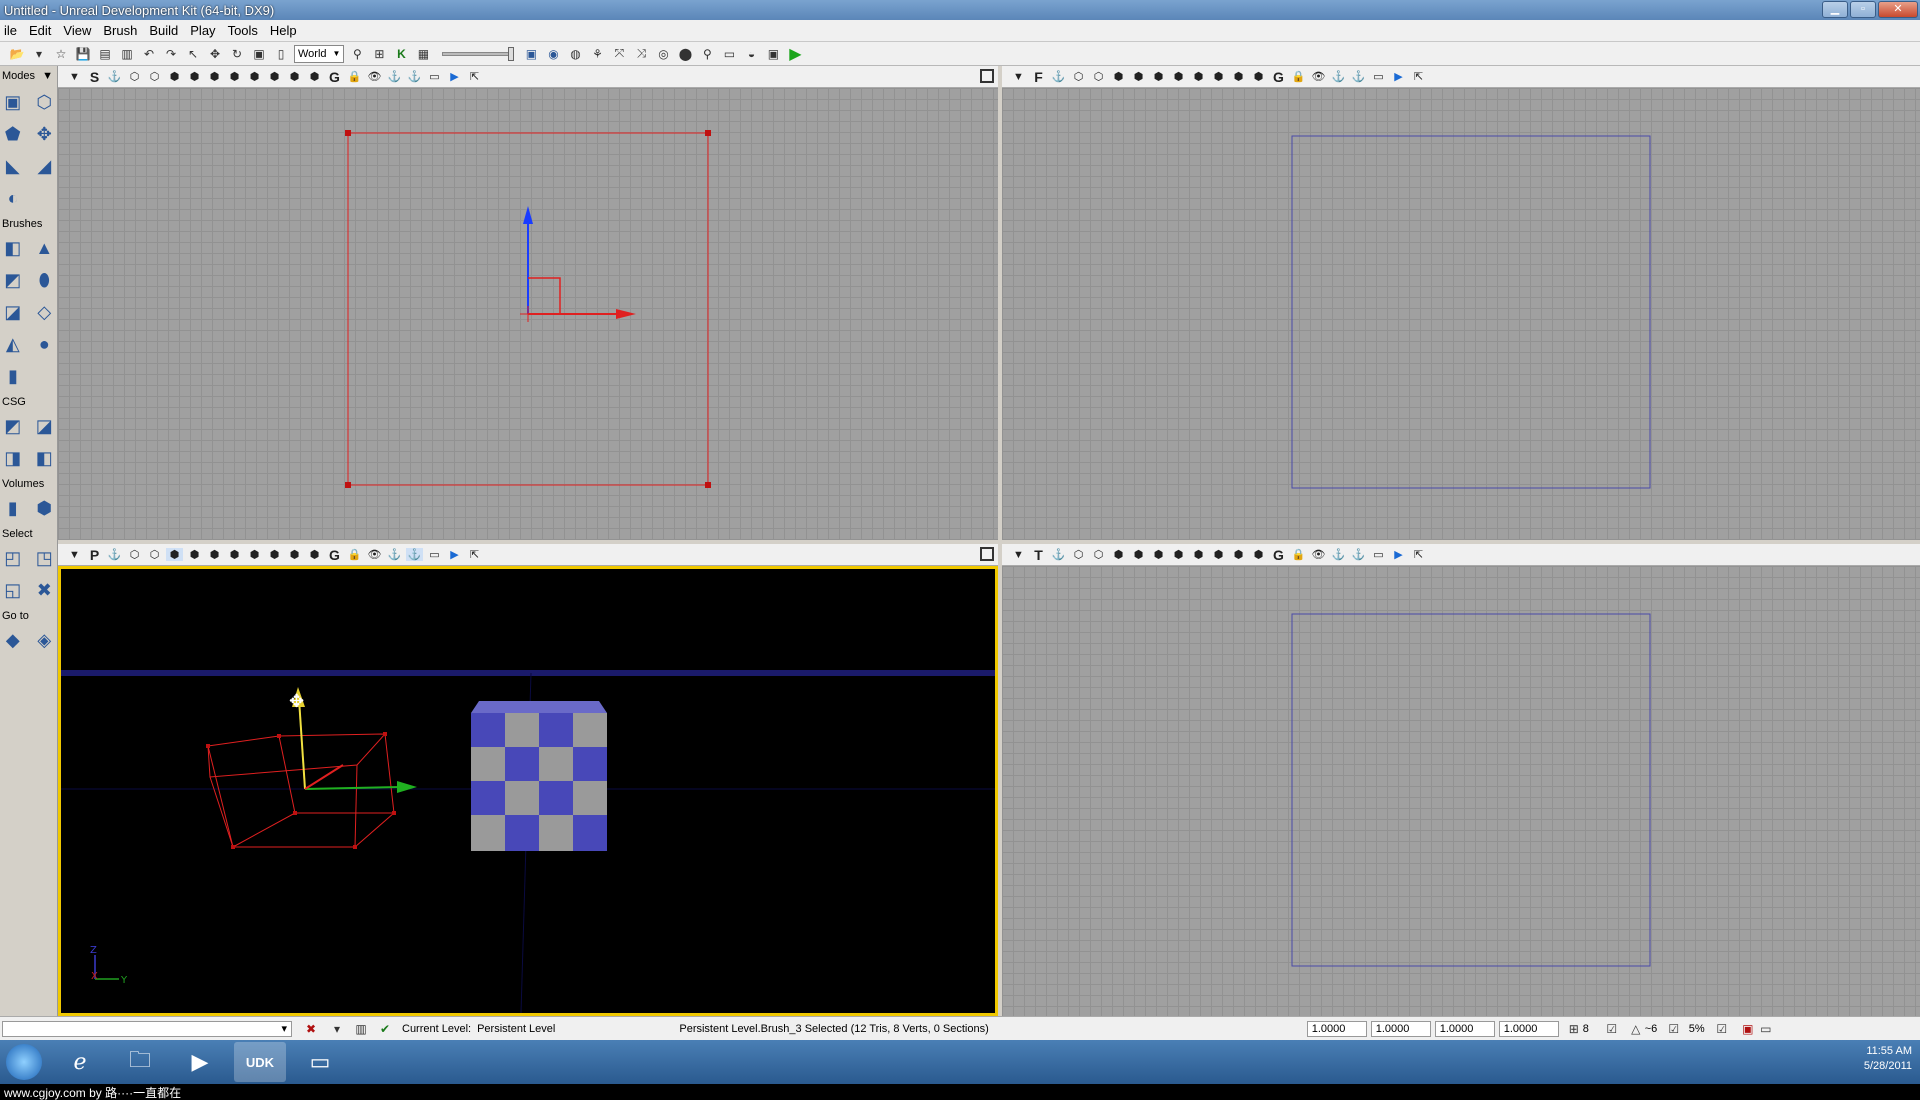 Image resolution: width=1920 pixels, height=1100 pixels. I want to click on menu-brush: Brush, so click(122, 30).